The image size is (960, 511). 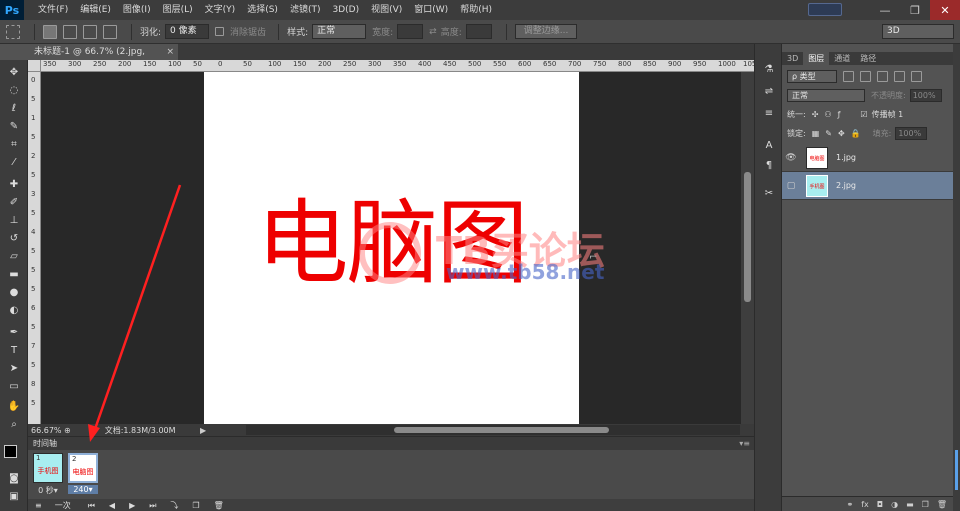 I want to click on brush-tool-icon: ✐, so click(x=14, y=203).